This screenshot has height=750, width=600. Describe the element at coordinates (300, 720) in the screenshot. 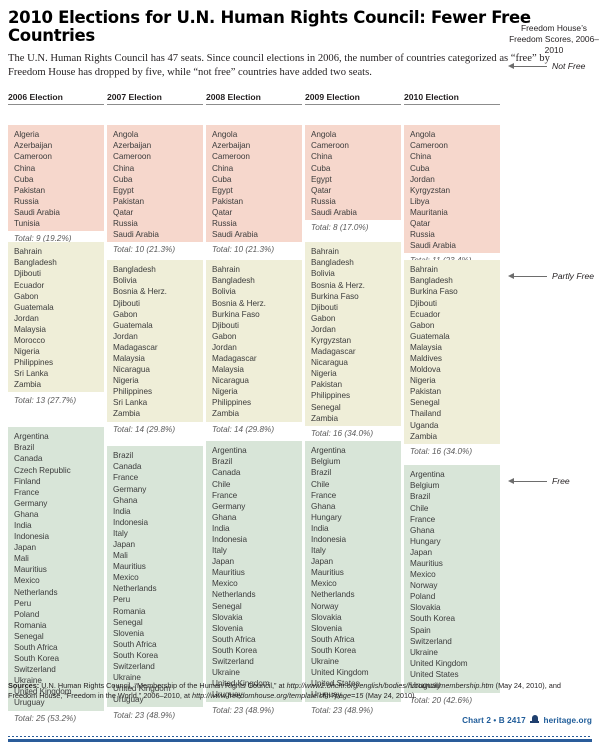

I see `chart-credit: Chart 2 • B 2417 heritage.org` at that location.